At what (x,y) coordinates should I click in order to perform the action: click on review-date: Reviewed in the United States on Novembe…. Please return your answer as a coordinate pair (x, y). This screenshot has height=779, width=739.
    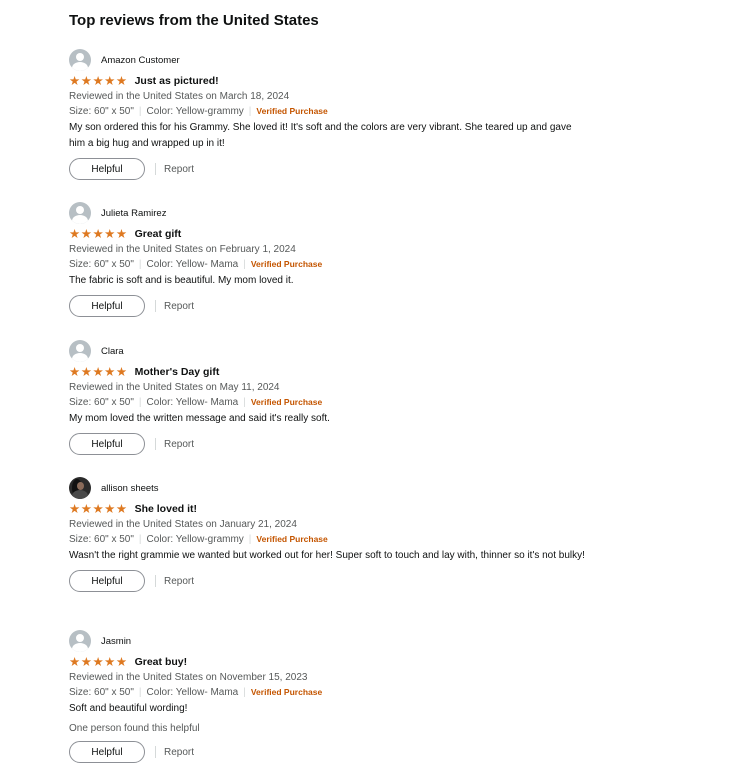
    Looking at the image, I should click on (188, 677).